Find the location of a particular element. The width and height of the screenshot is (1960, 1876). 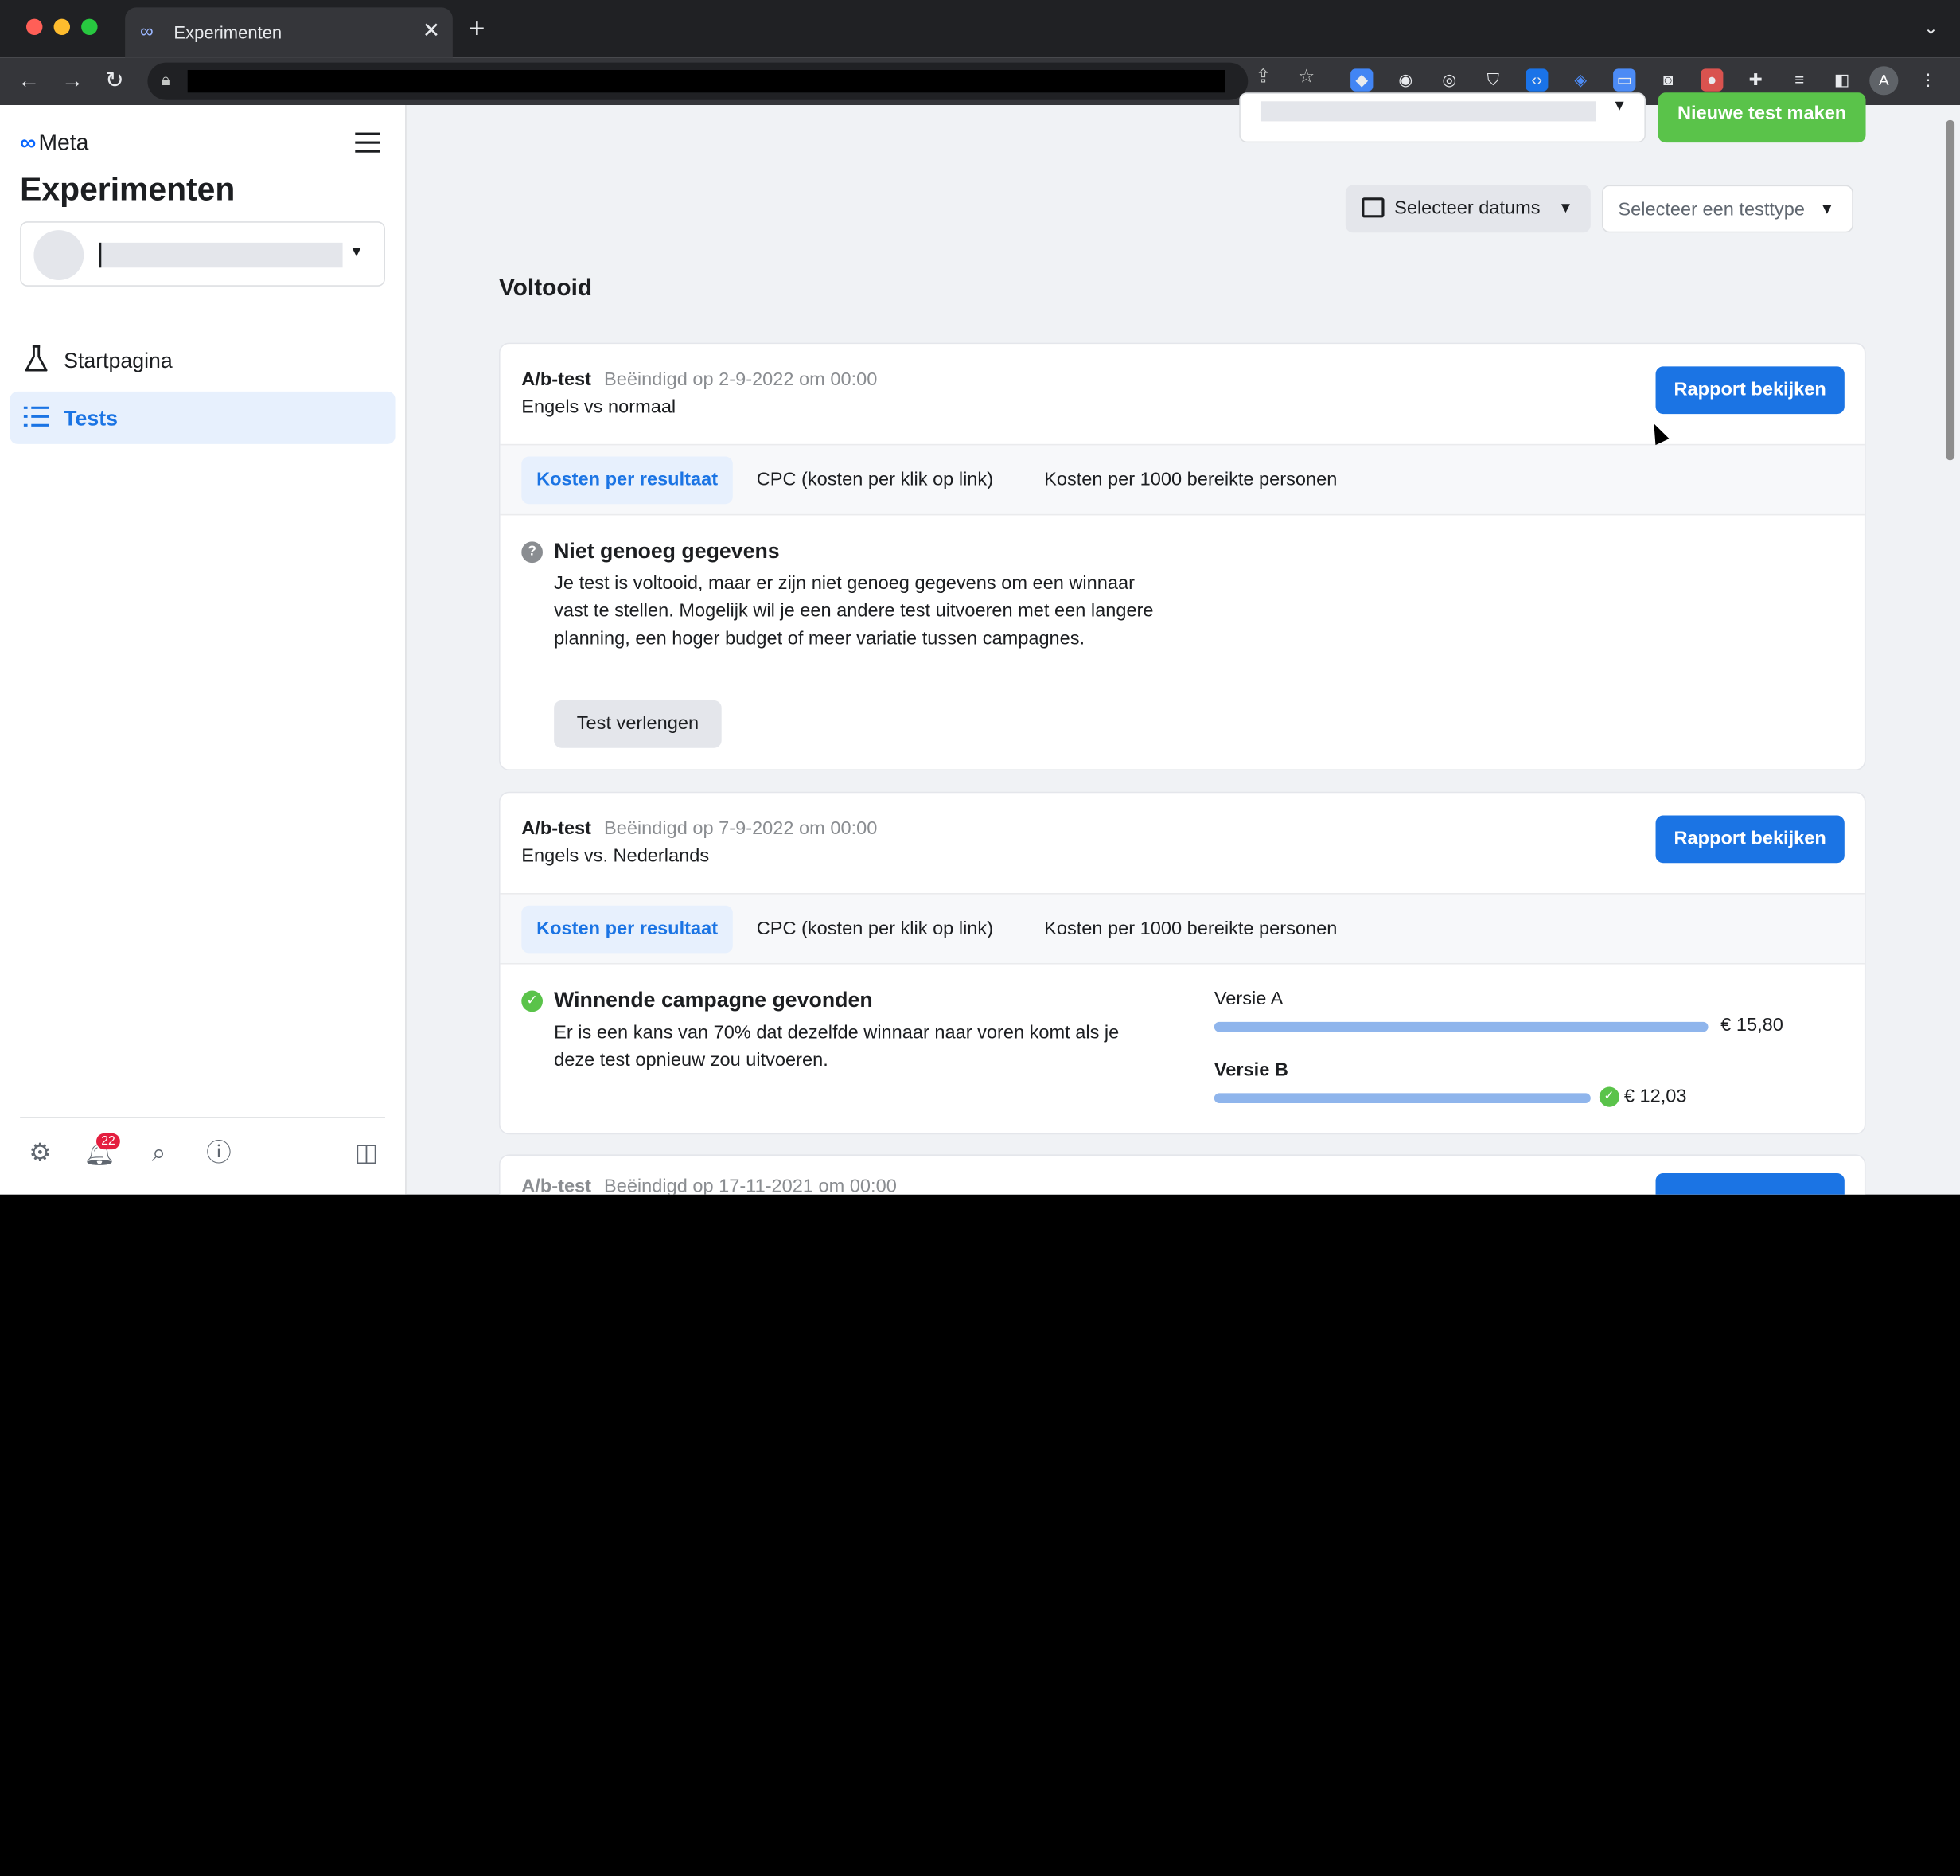

maximize-window-button is located at coordinates (89, 27).